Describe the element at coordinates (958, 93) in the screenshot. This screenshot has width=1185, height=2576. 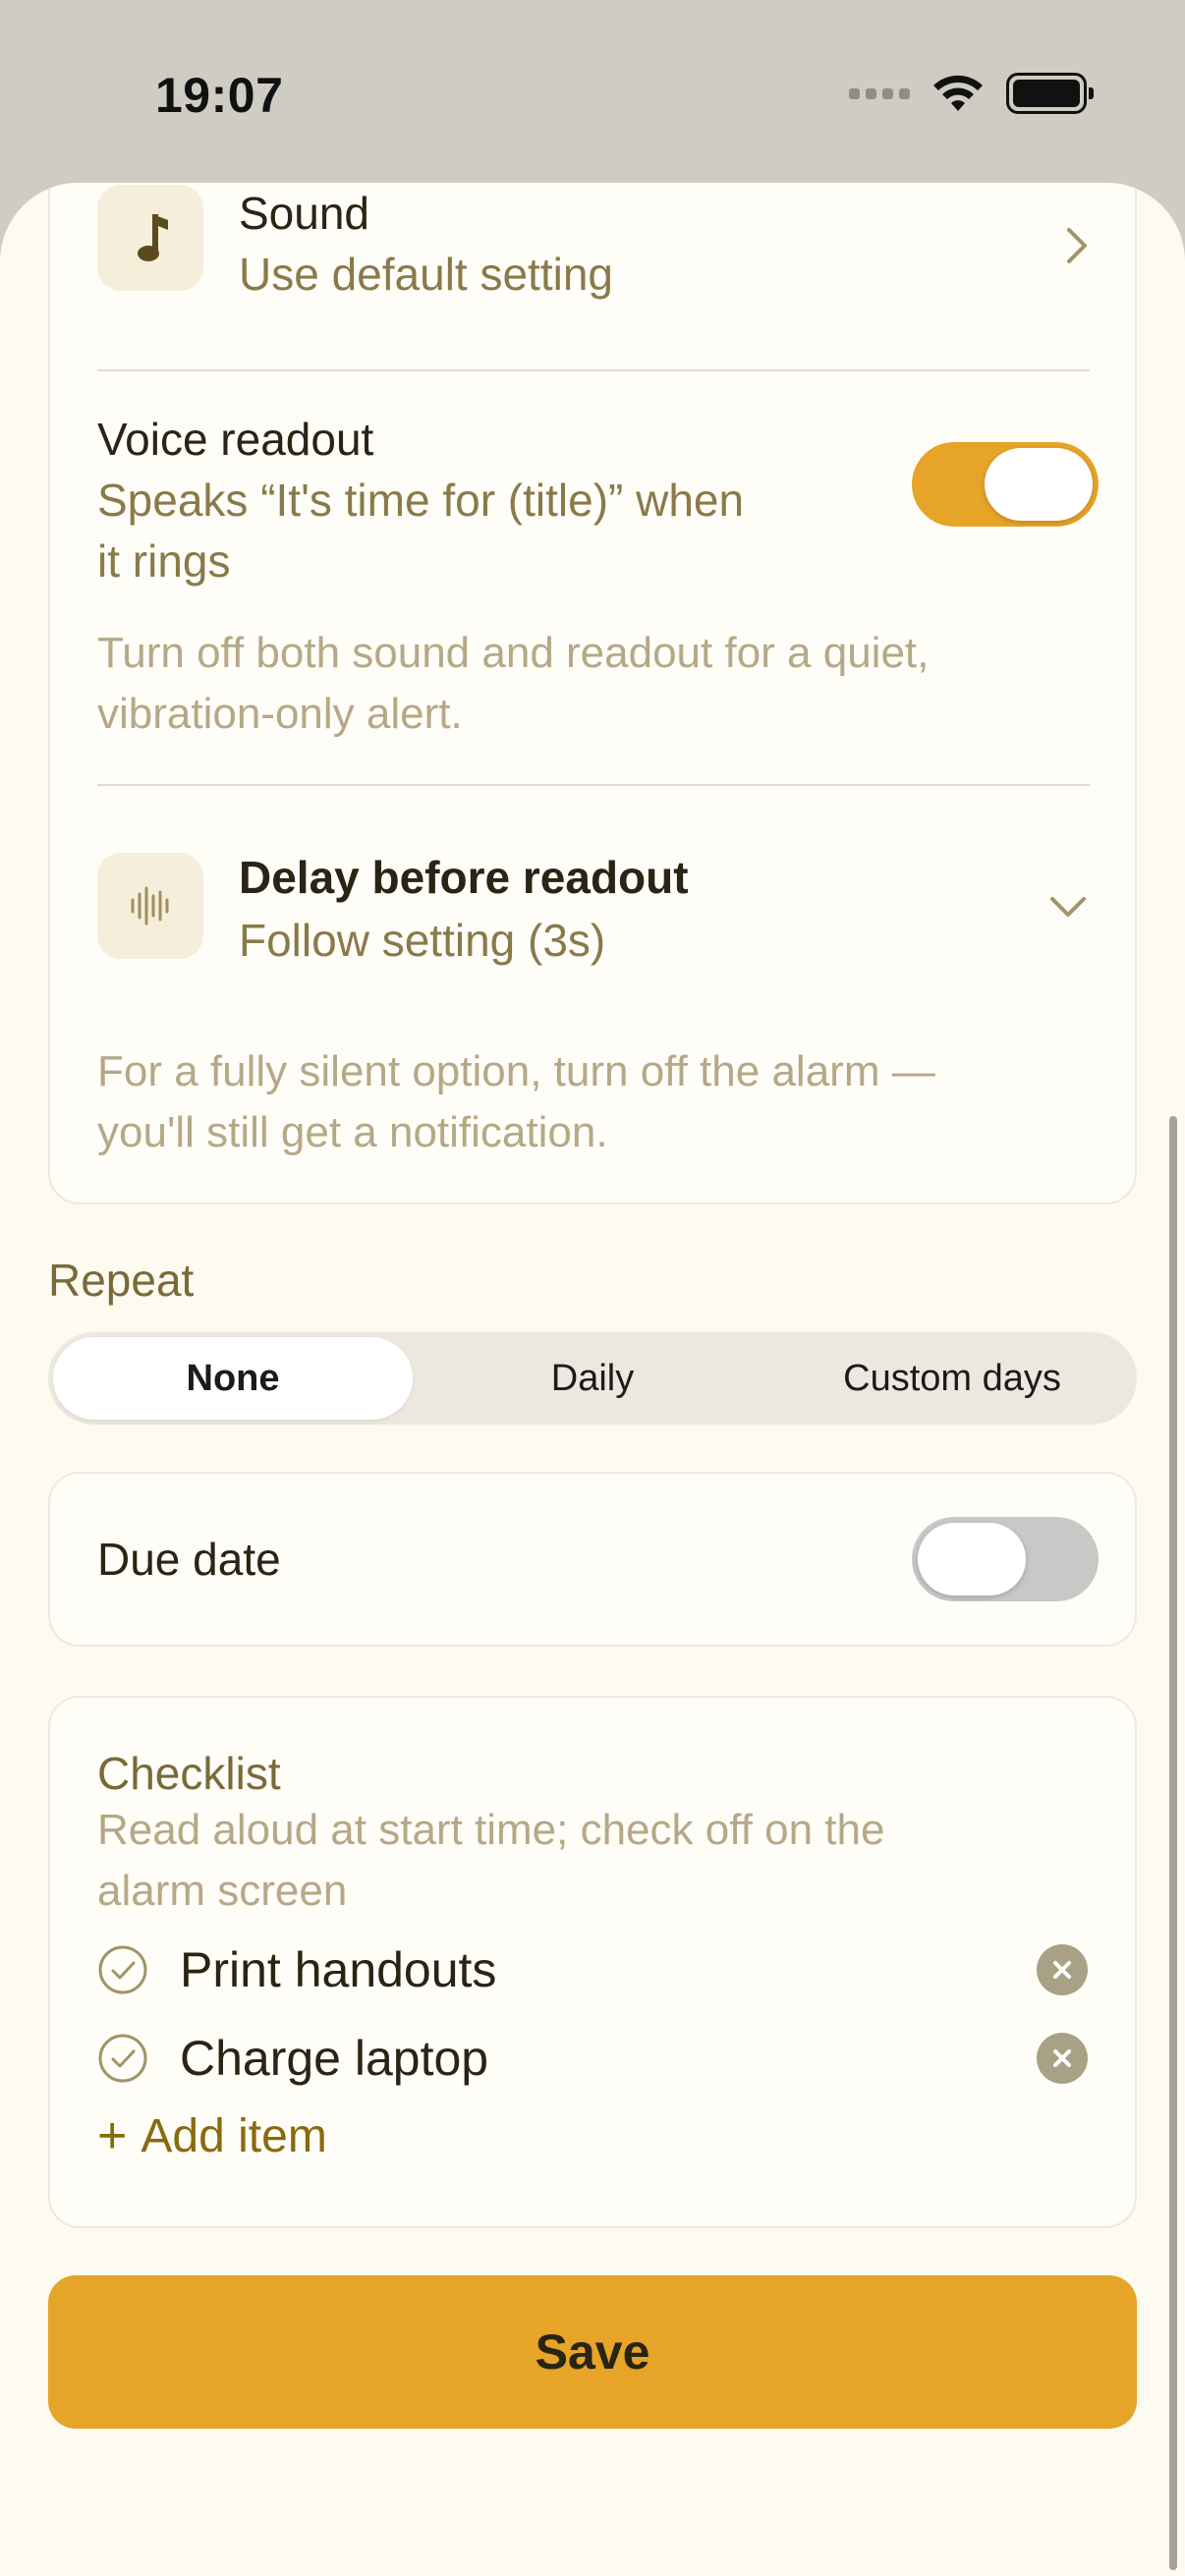
I see `wifi-icon` at that location.